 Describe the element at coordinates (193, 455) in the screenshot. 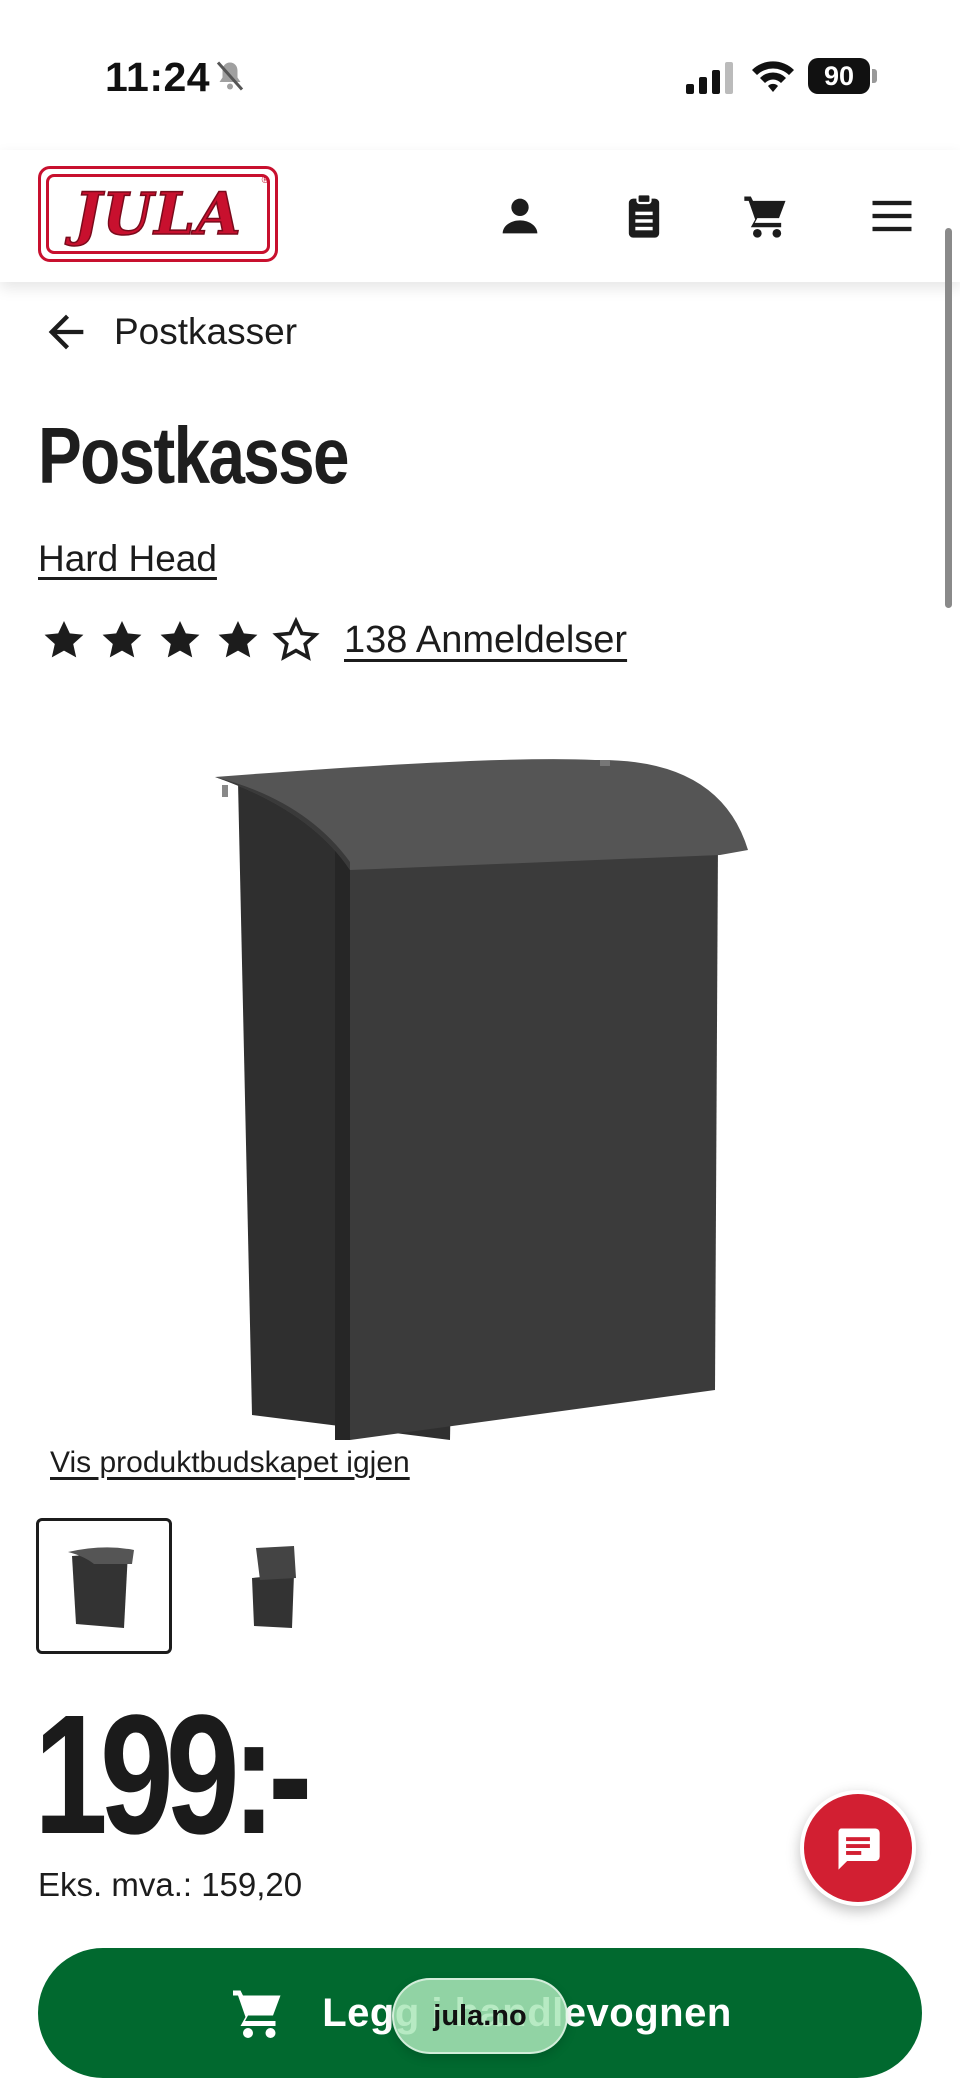

I see `product-title: Postkasse` at that location.